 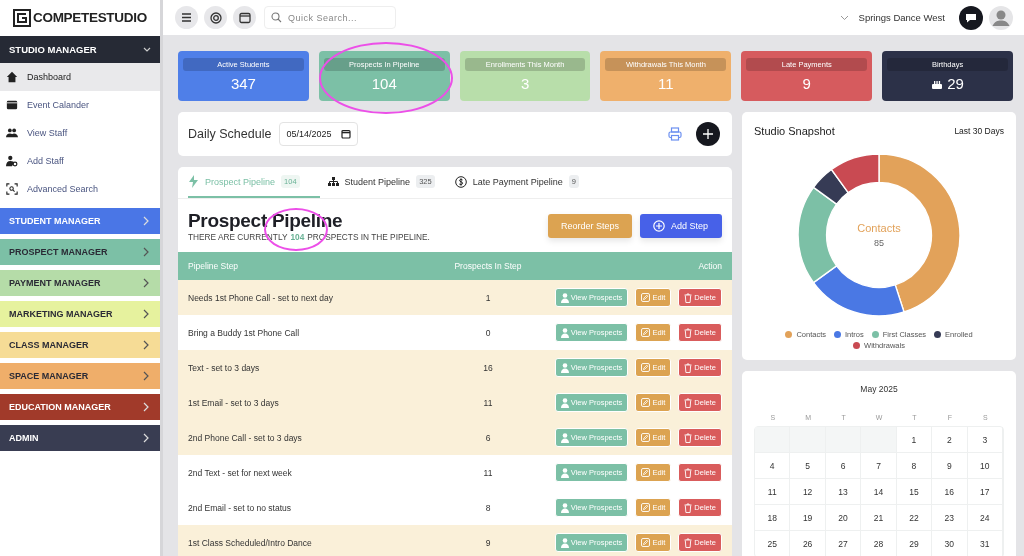 What do you see at coordinates (901, 17) in the screenshot?
I see `studio-name: Springs Dance West` at bounding box center [901, 17].